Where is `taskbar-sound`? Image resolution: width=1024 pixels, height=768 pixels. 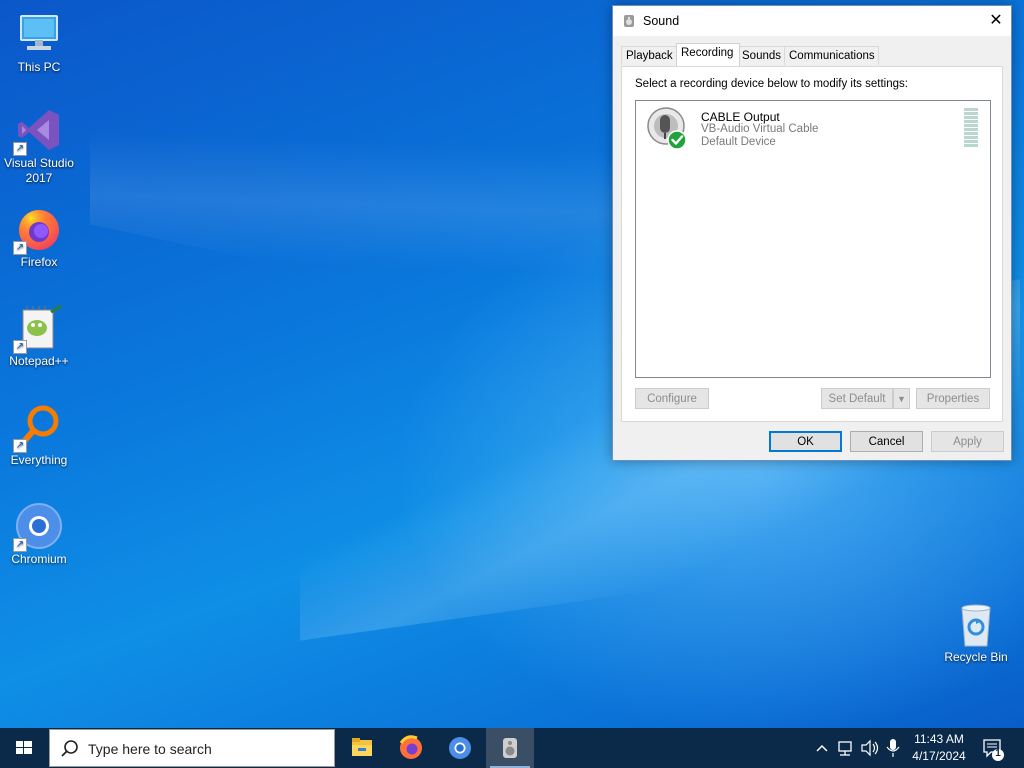
taskbar-sound is located at coordinates (510, 748).